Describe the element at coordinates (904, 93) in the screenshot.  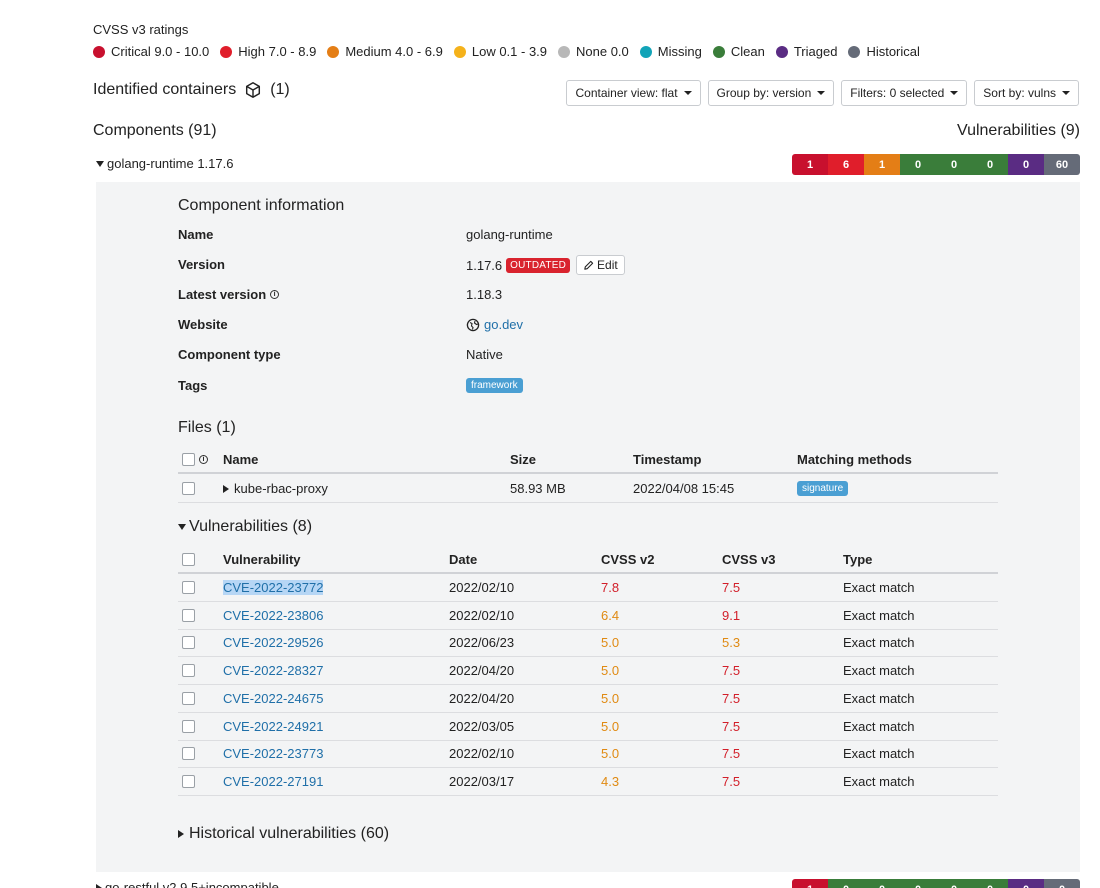
I see `filters-dropdown: Filters: 0 selected` at that location.